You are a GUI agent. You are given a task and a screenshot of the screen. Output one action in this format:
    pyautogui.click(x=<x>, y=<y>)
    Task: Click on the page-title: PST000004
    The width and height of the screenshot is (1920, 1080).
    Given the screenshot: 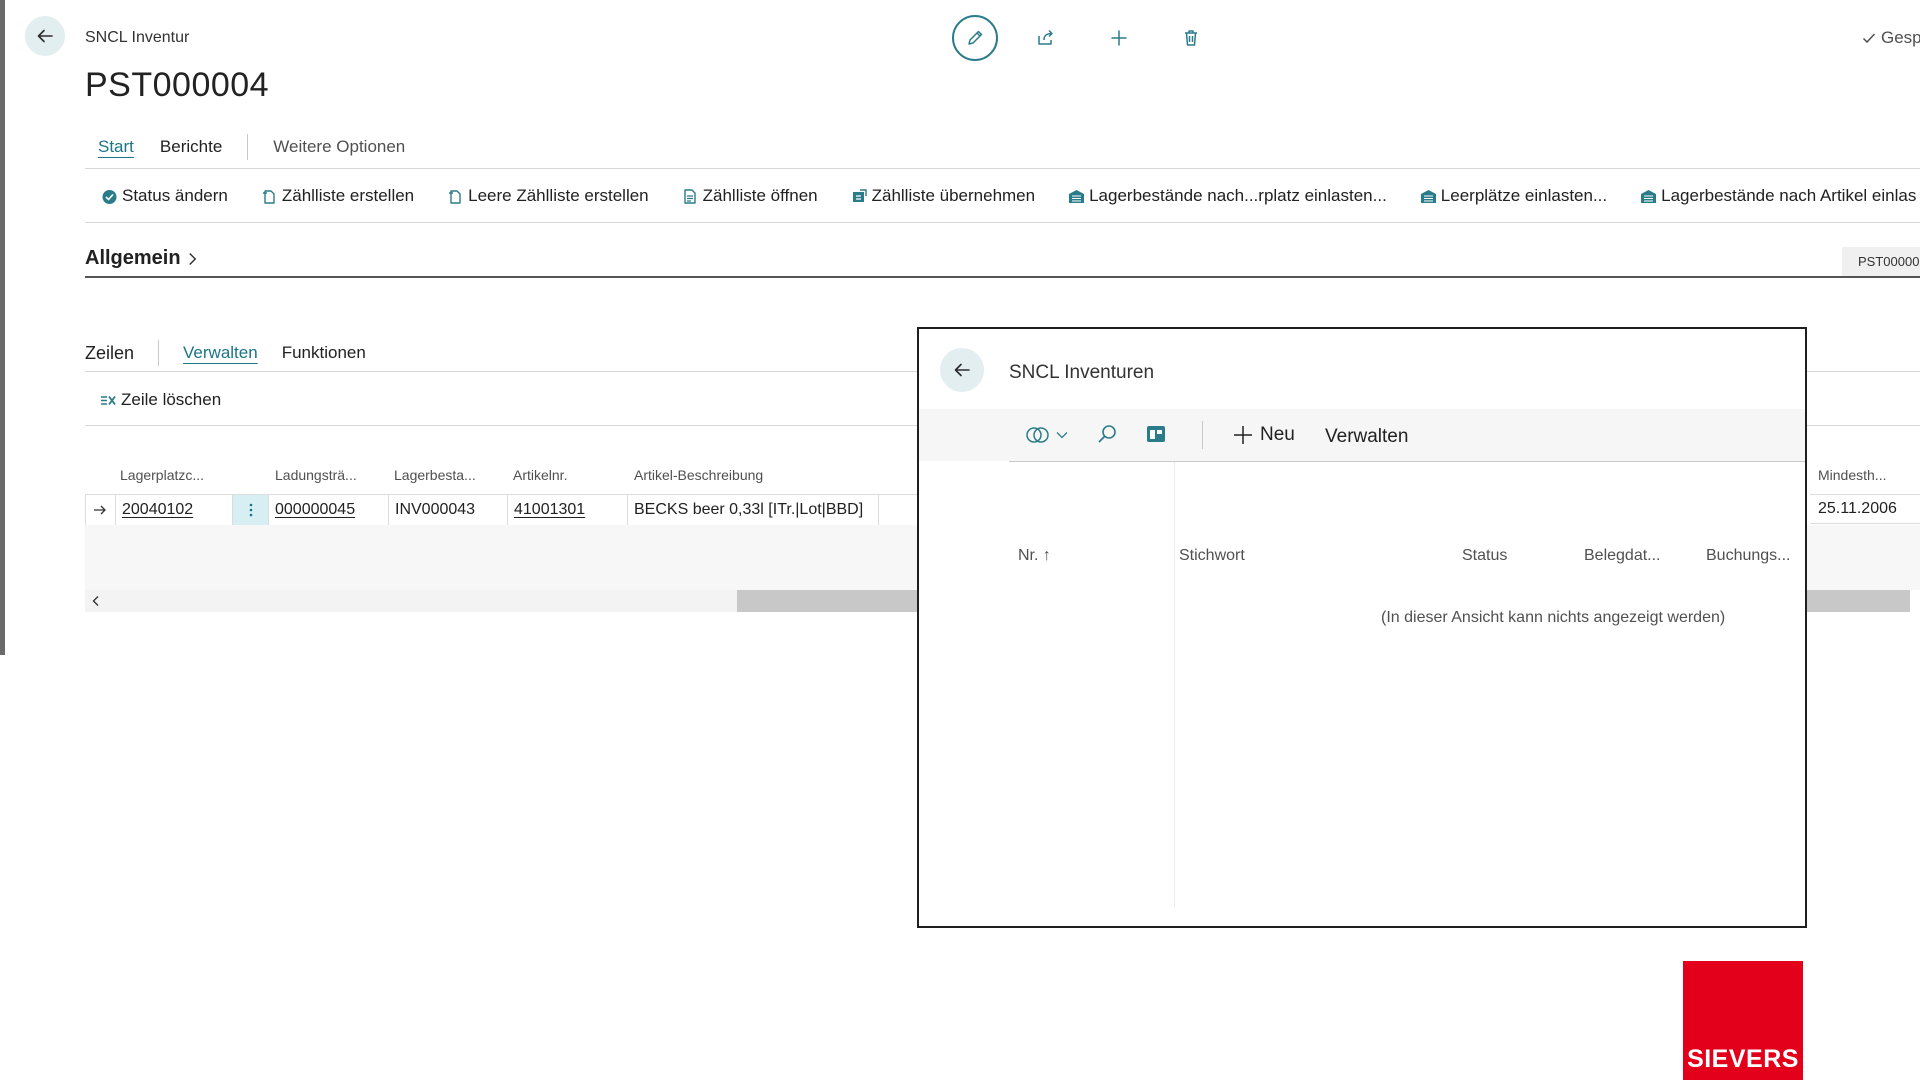 What is the action you would take?
    pyautogui.click(x=177, y=85)
    